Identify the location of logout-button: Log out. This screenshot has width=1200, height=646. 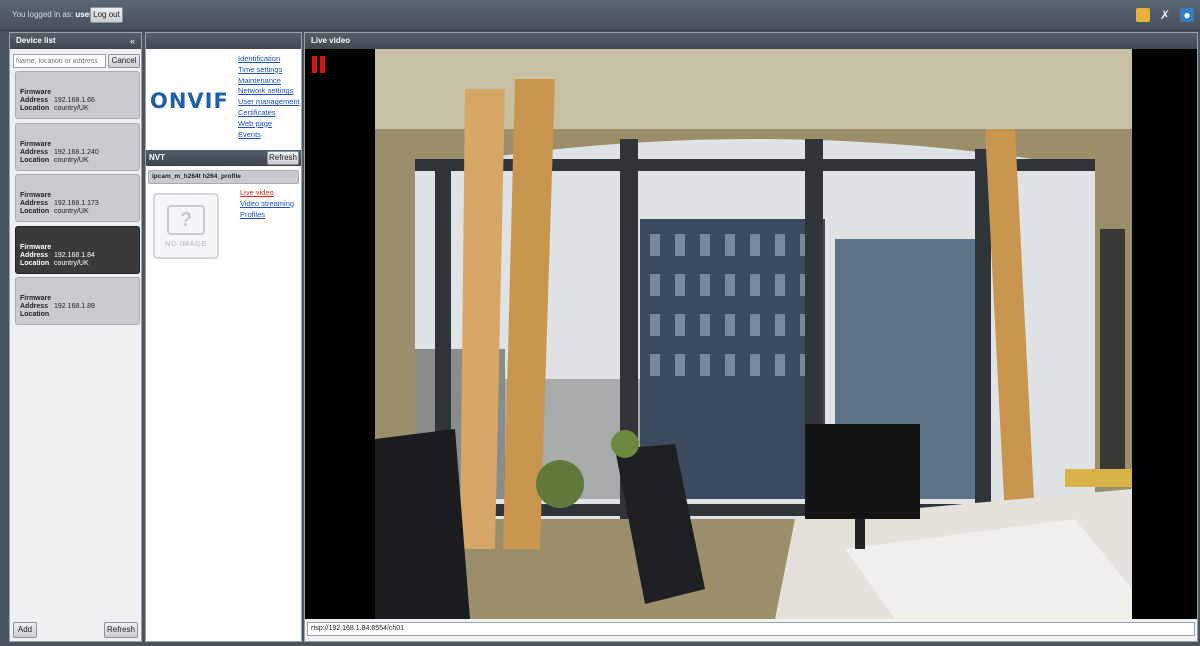
(106, 15).